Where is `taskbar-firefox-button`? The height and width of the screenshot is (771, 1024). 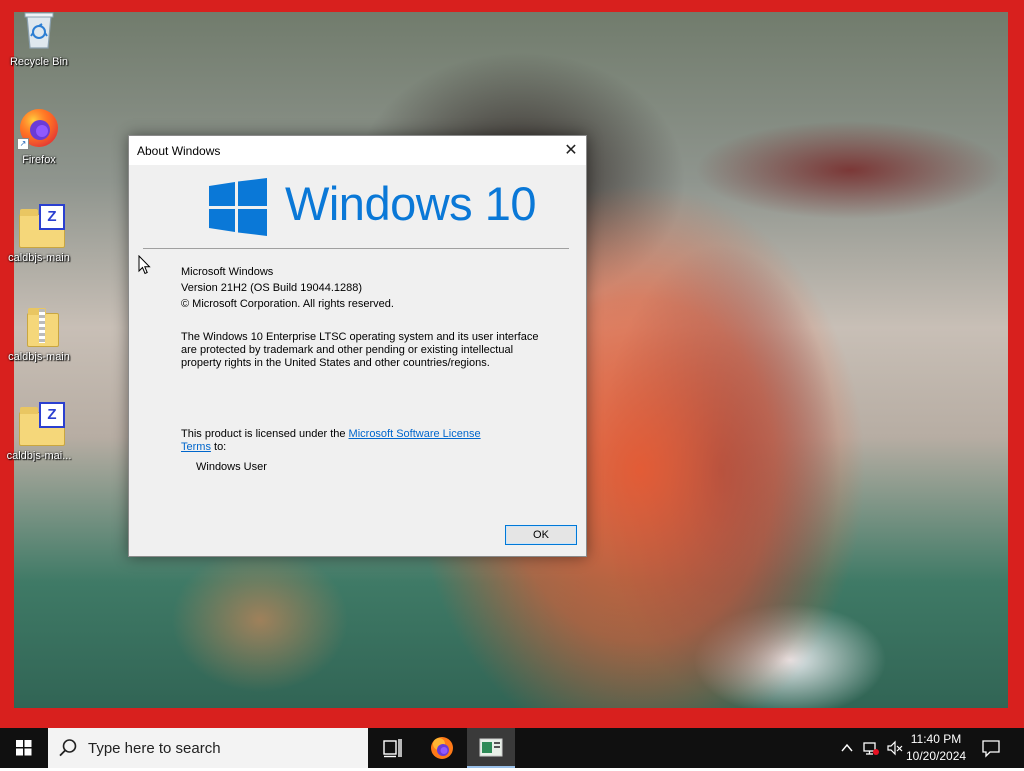 taskbar-firefox-button is located at coordinates (442, 748).